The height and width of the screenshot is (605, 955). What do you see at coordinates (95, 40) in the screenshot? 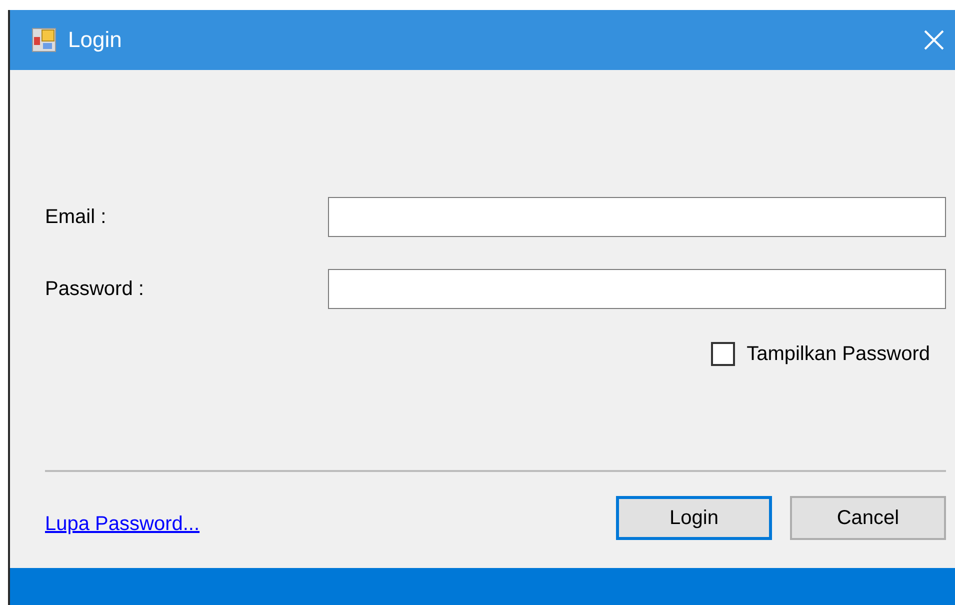
I see `window-title: Login` at bounding box center [95, 40].